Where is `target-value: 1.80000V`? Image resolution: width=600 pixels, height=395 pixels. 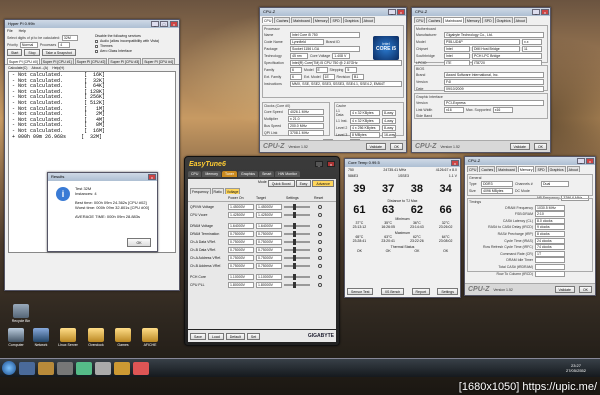
target-value: 1.80000V is located at coordinates (269, 285).